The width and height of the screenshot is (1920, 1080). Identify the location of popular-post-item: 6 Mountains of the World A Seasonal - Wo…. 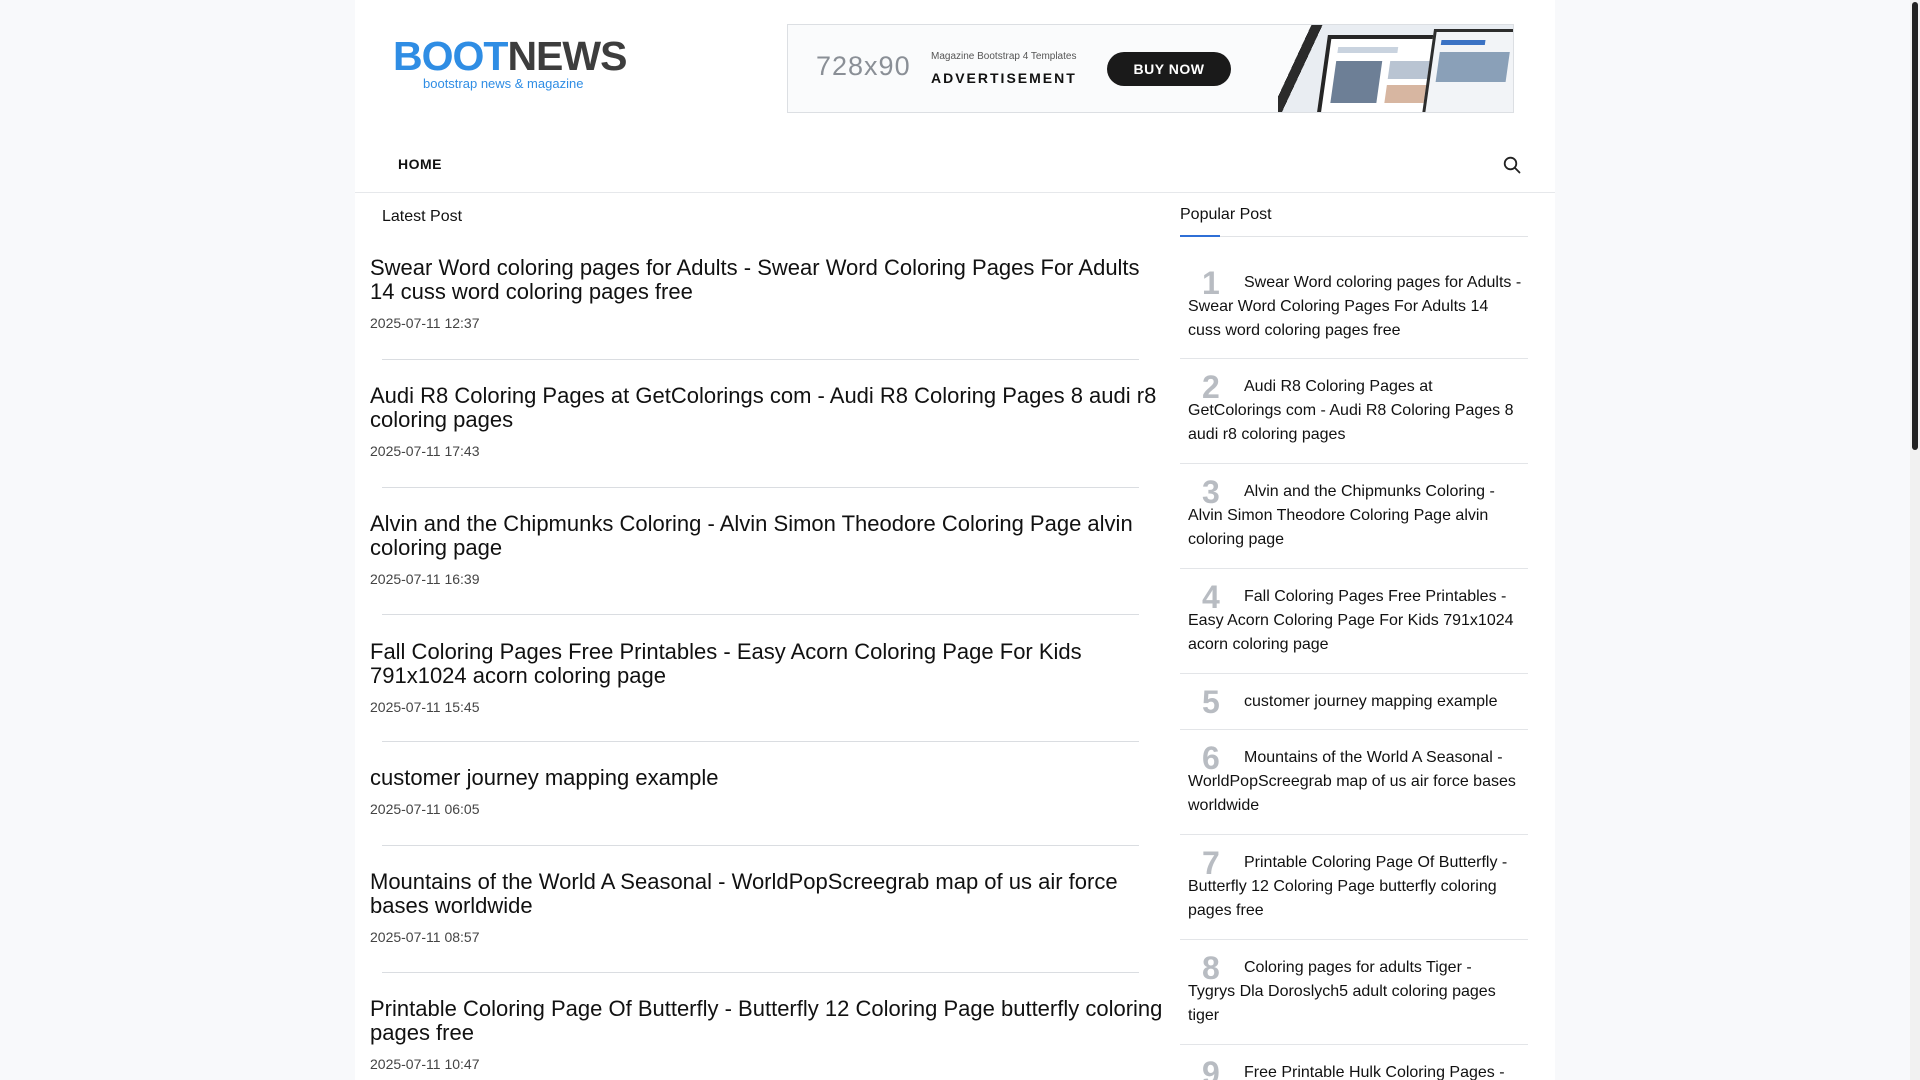
(1354, 782).